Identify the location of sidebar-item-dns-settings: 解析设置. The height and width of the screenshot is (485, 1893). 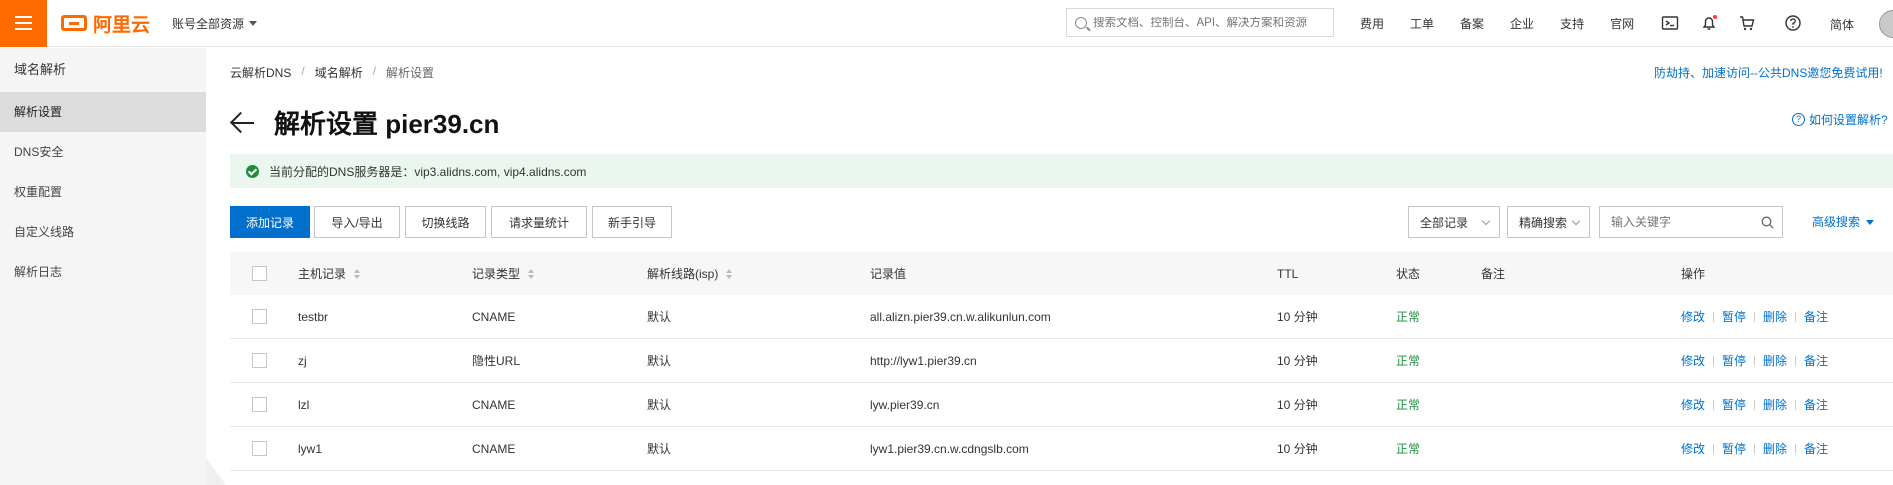
(103, 112).